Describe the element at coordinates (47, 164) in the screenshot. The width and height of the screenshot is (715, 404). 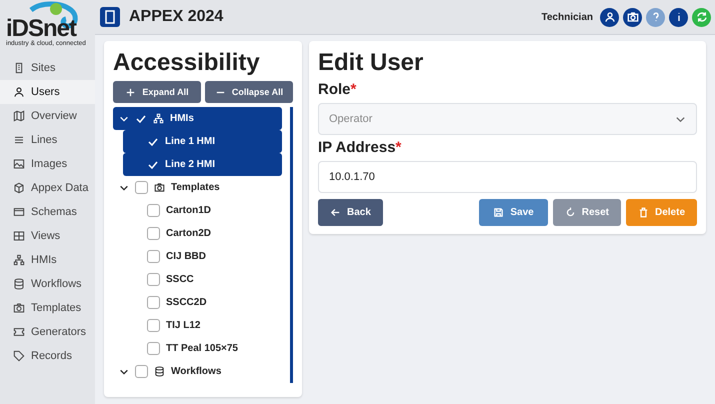
I see `sidebar-item: Images` at that location.